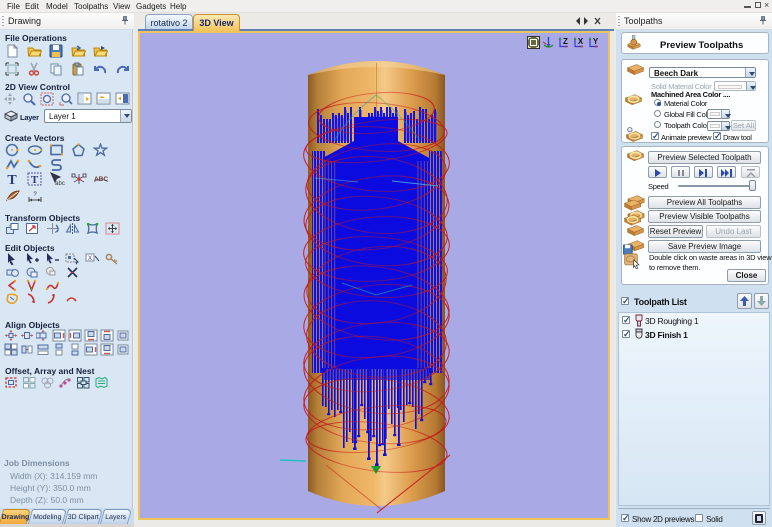 The image size is (772, 527). Describe the element at coordinates (596, 41) in the screenshot. I see `svg-text: Y` at that location.